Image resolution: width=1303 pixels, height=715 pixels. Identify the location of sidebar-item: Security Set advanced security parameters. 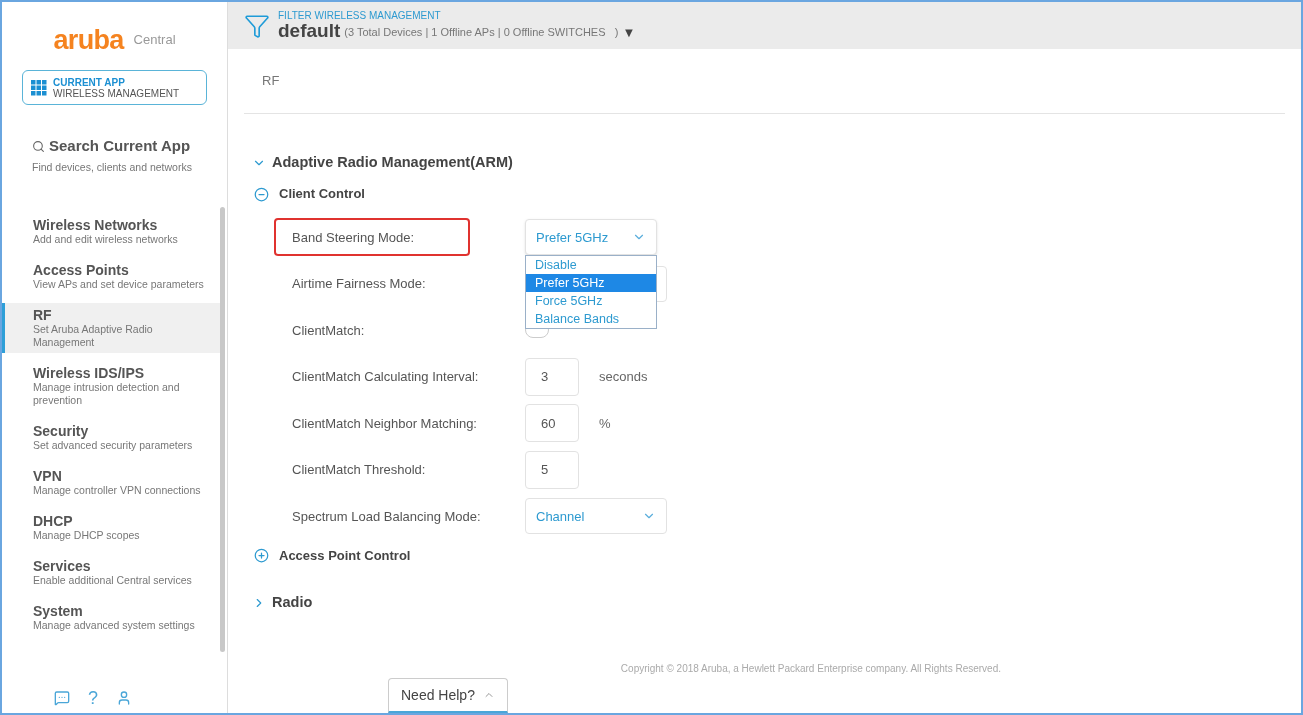
(111, 438).